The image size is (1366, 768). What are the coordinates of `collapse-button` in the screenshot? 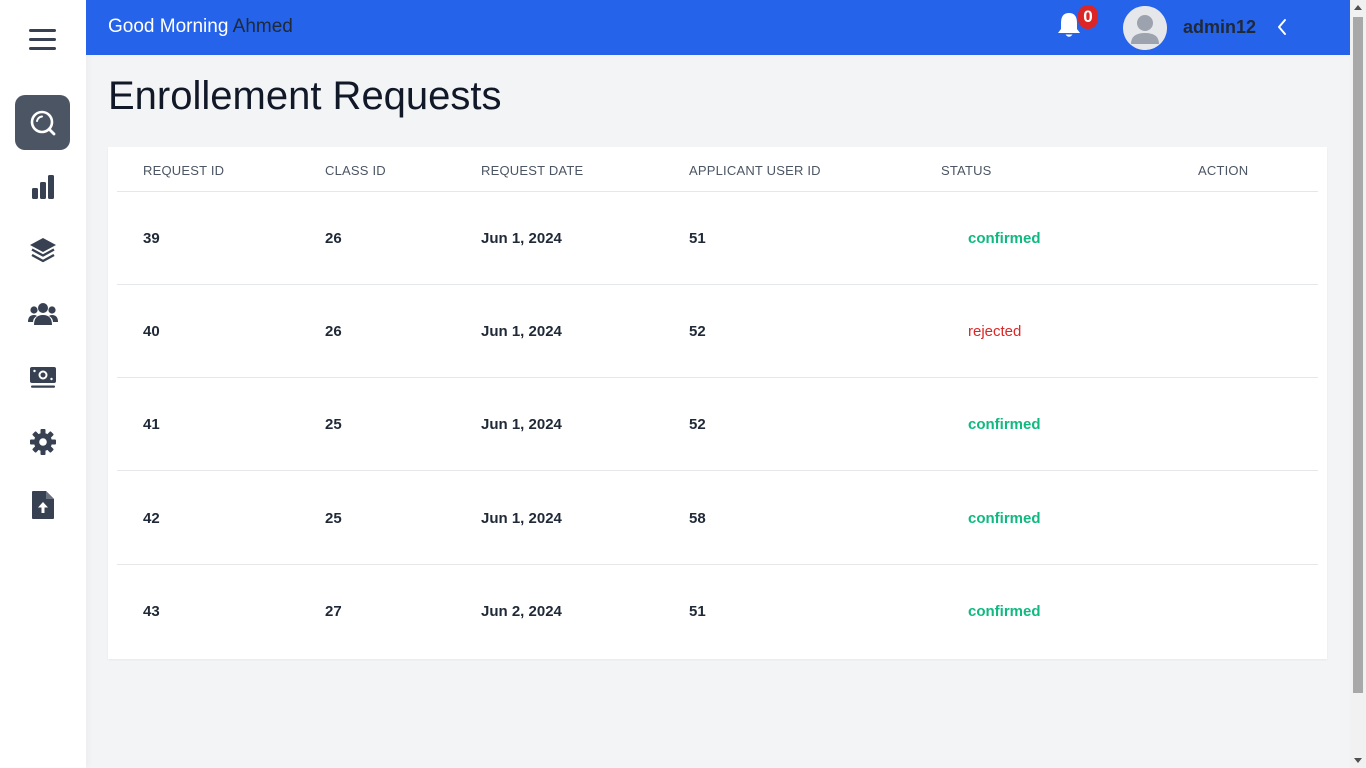 It's located at (1284, 28).